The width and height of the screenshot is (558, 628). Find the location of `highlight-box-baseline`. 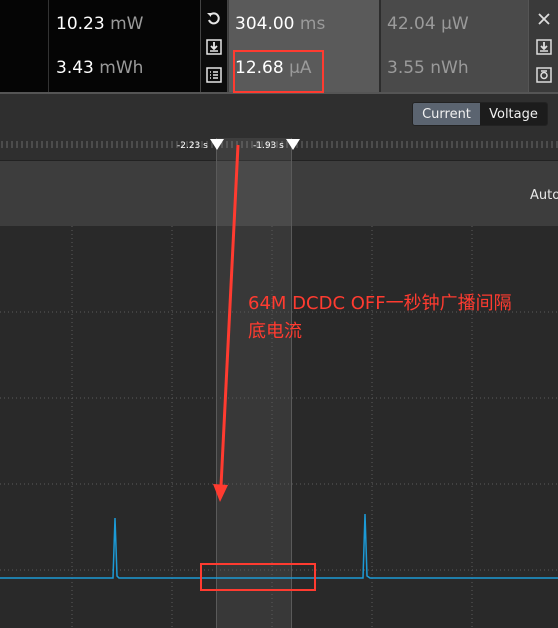

highlight-box-baseline is located at coordinates (258, 577).